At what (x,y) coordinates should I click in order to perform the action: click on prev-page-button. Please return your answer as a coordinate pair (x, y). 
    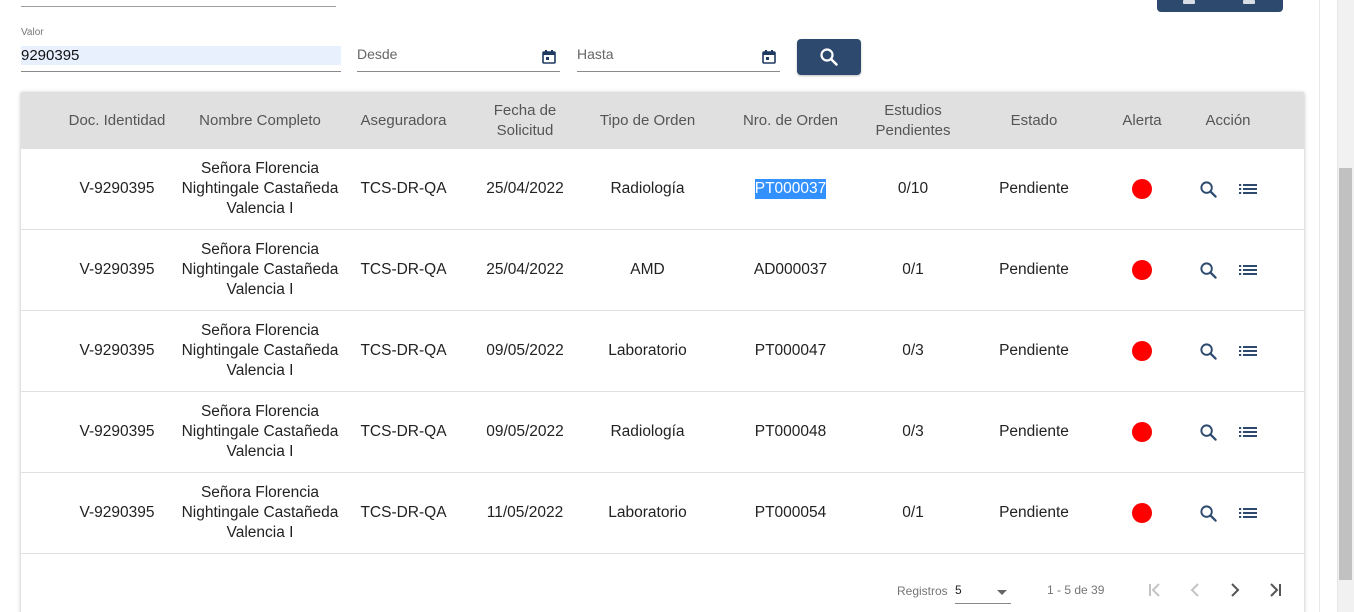
    Looking at the image, I should click on (1195, 590).